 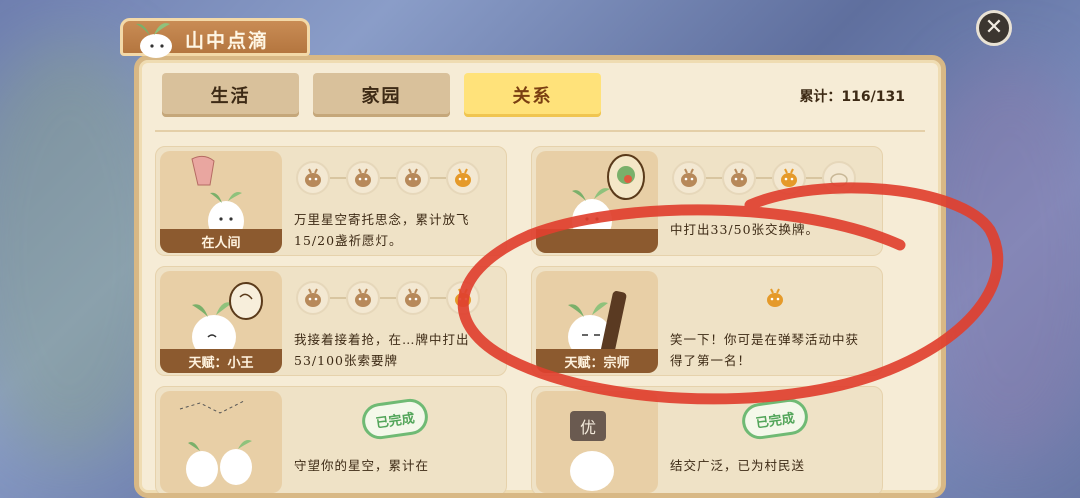 I want to click on achievement-card: 中打出33/50张交换牌。, so click(x=707, y=201).